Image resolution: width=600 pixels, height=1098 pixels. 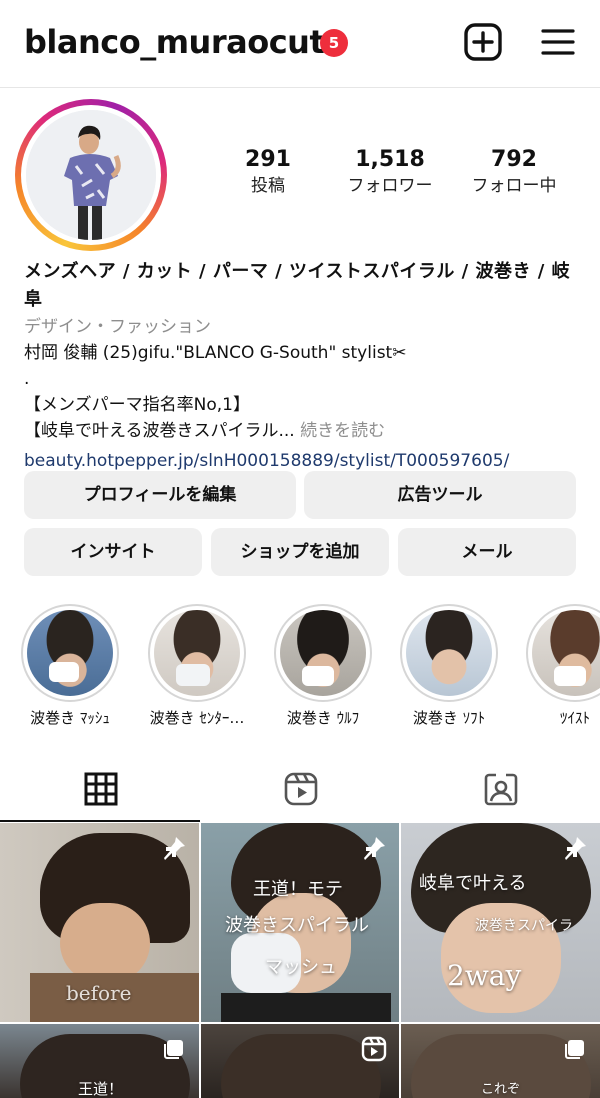 I want to click on story-highlight: 波巻き ﾏｯｼｭ, so click(x=70, y=666).